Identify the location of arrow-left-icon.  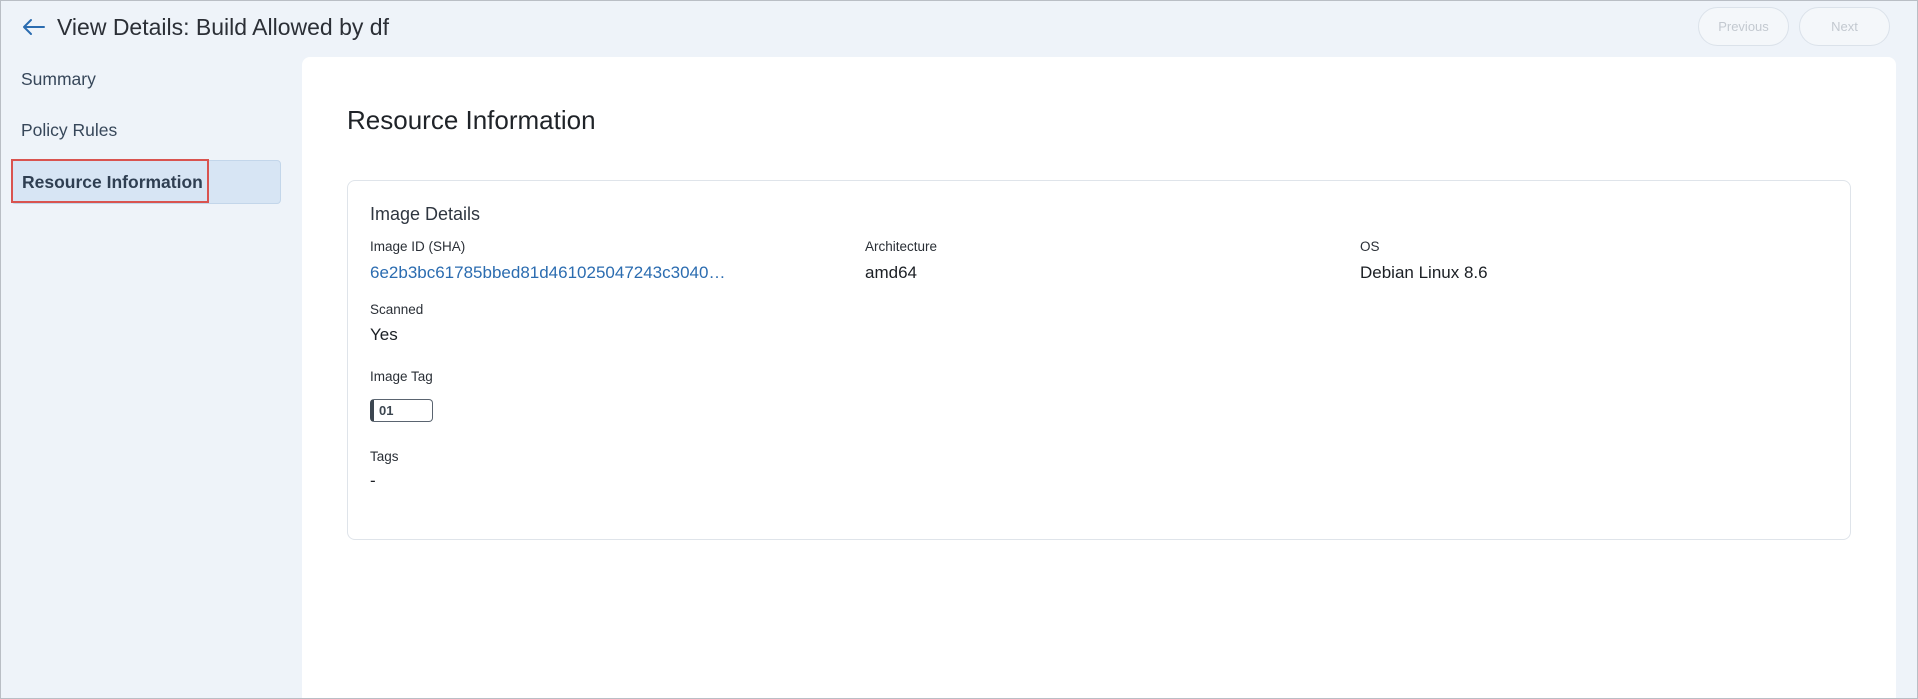
(34, 27).